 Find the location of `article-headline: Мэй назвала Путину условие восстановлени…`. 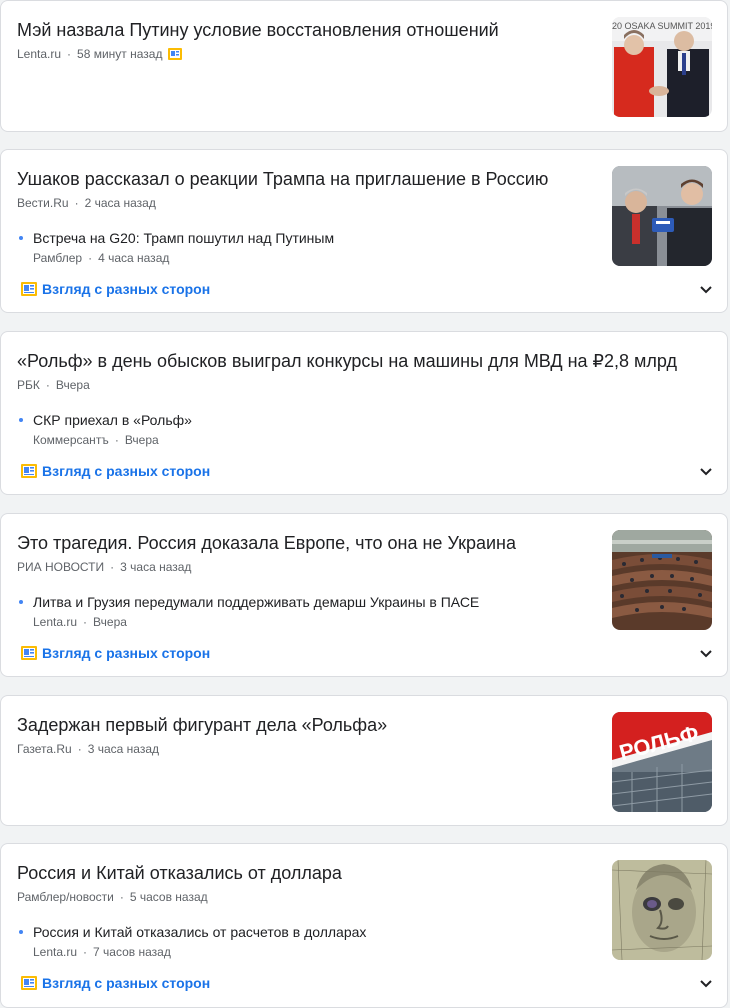

article-headline: Мэй назвала Путину условие восстановлени… is located at coordinates (307, 30).